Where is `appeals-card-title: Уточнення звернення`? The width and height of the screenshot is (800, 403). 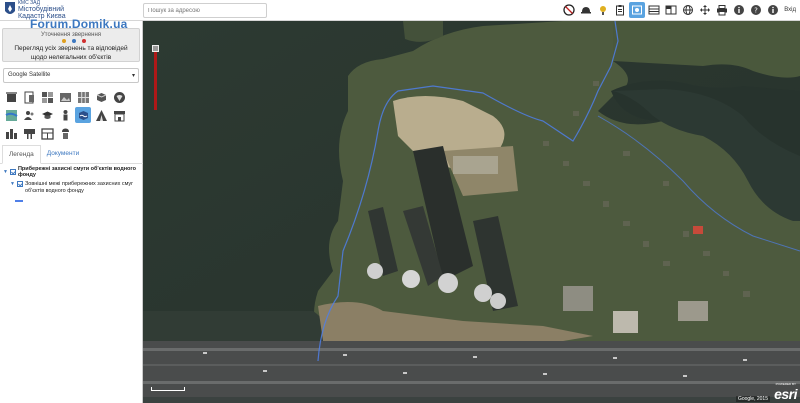 appeals-card-title: Уточнення звернення is located at coordinates (71, 35).